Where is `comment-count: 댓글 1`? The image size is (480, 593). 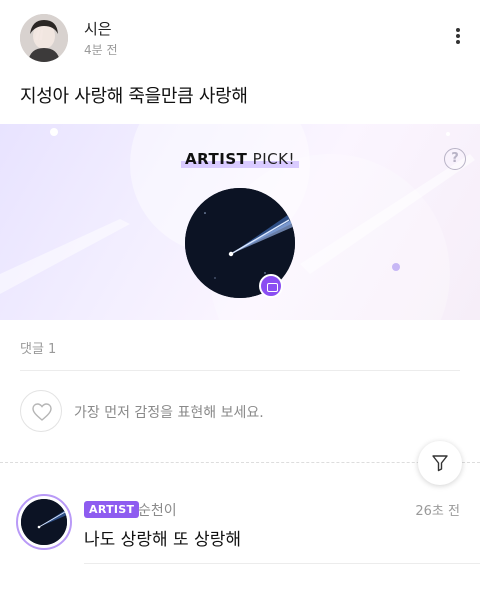
comment-count: 댓글 1 is located at coordinates (38, 349).